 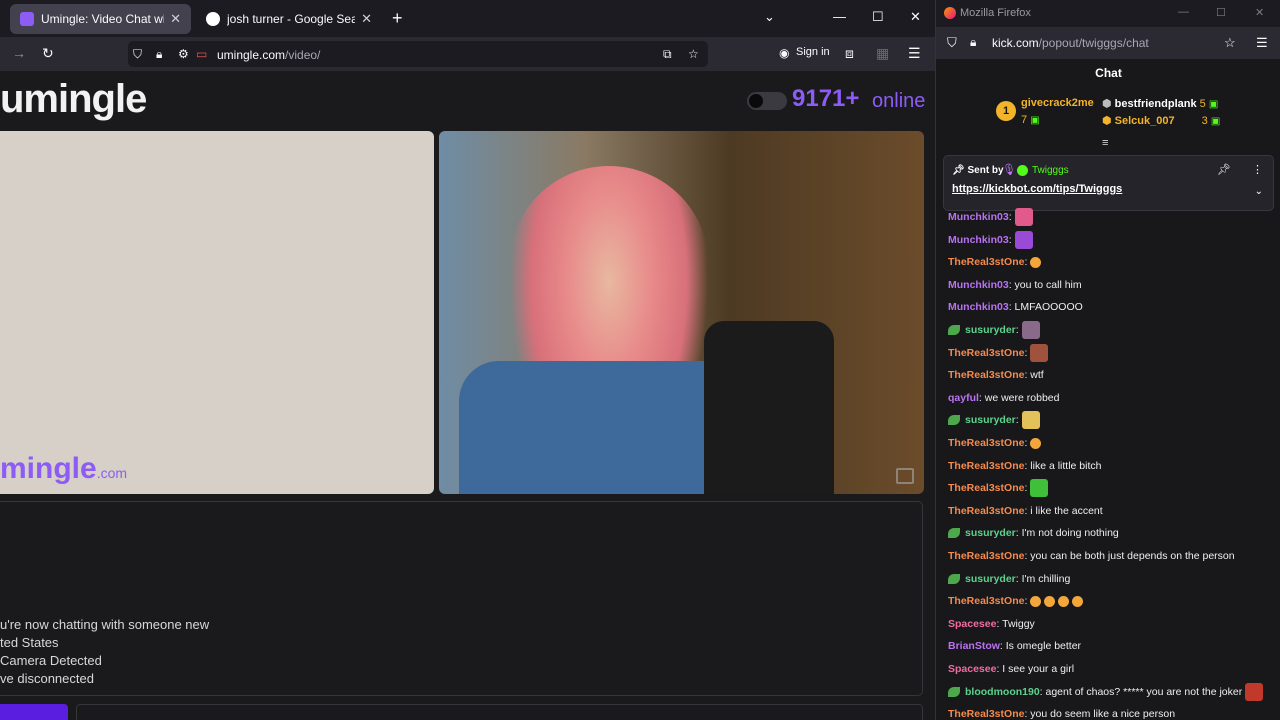 I want to click on account-icon: ◉, so click(x=784, y=53).